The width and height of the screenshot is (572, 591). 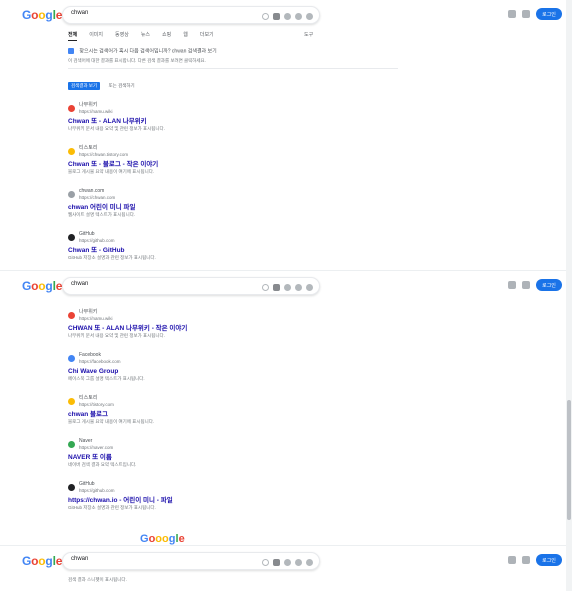 I want to click on result-title-link: chwan 어린이 미니 파일, so click(x=233, y=207).